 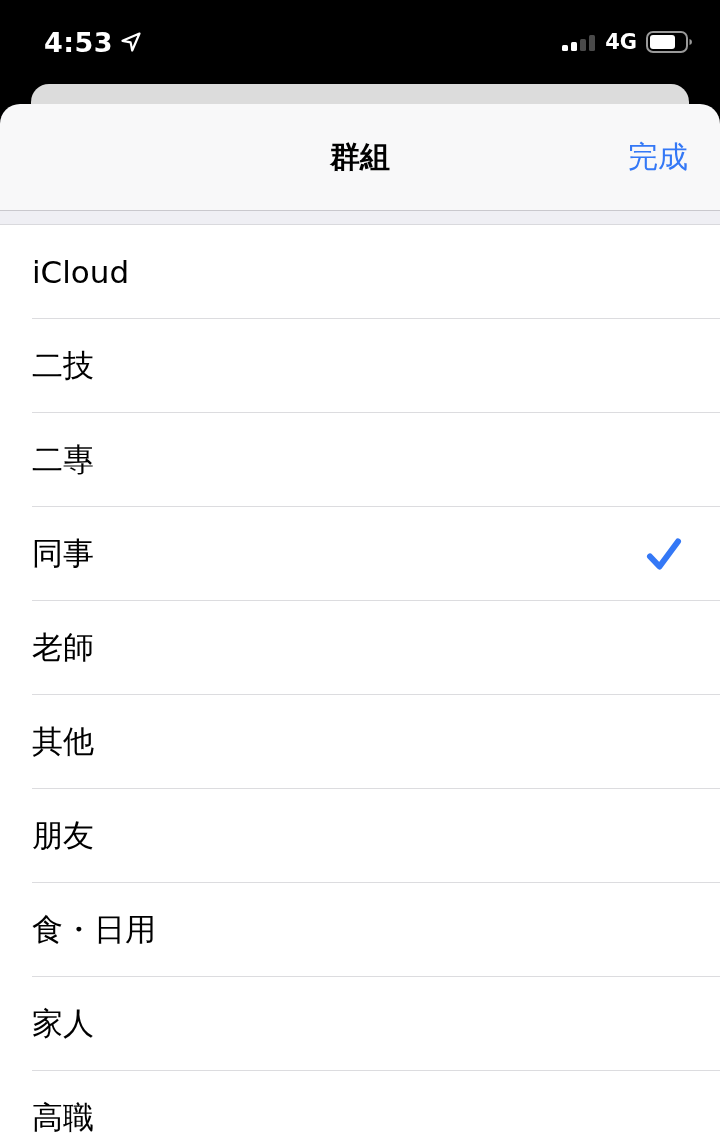 What do you see at coordinates (376, 366) in the screenshot?
I see `group-list-item: 二技` at bounding box center [376, 366].